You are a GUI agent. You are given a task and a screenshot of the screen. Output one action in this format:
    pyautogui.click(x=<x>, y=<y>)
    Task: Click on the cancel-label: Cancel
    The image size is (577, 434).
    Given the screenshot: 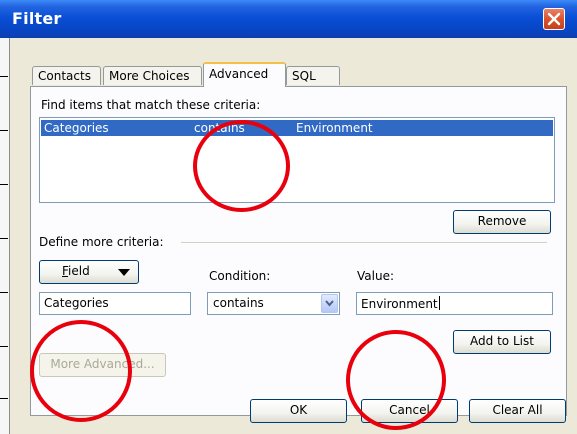 What is the action you would take?
    pyautogui.click(x=409, y=410)
    